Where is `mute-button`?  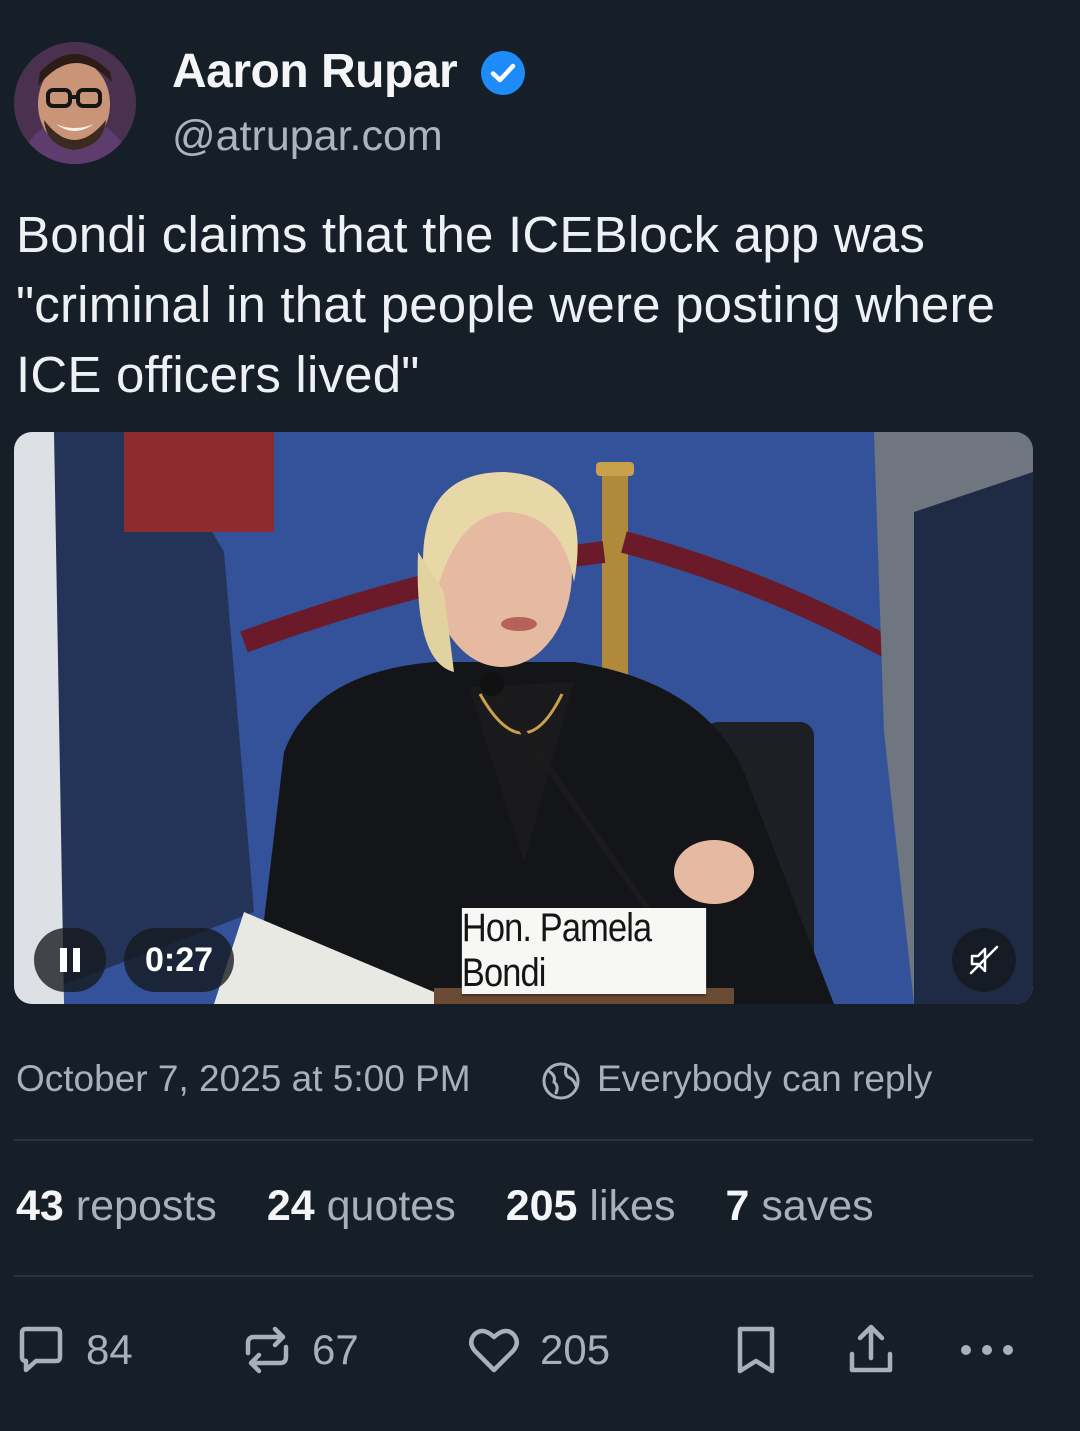
mute-button is located at coordinates (984, 960).